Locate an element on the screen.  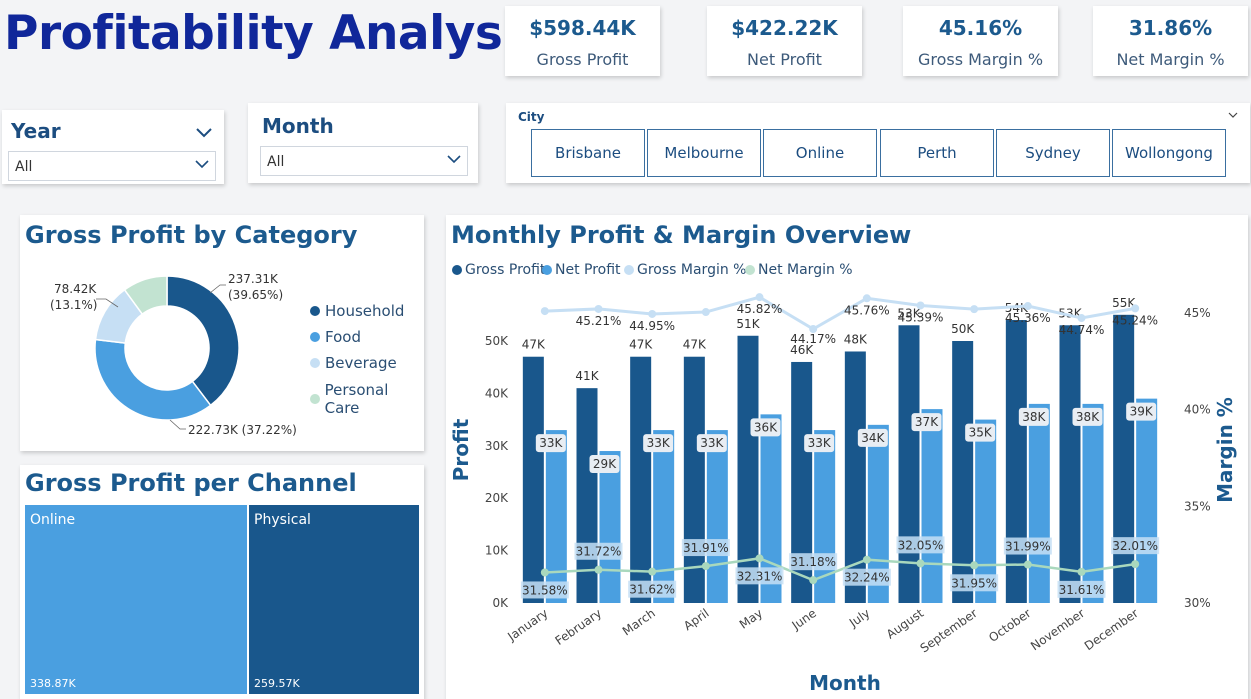
net-profit-data-label: 35K is located at coordinates (981, 433).